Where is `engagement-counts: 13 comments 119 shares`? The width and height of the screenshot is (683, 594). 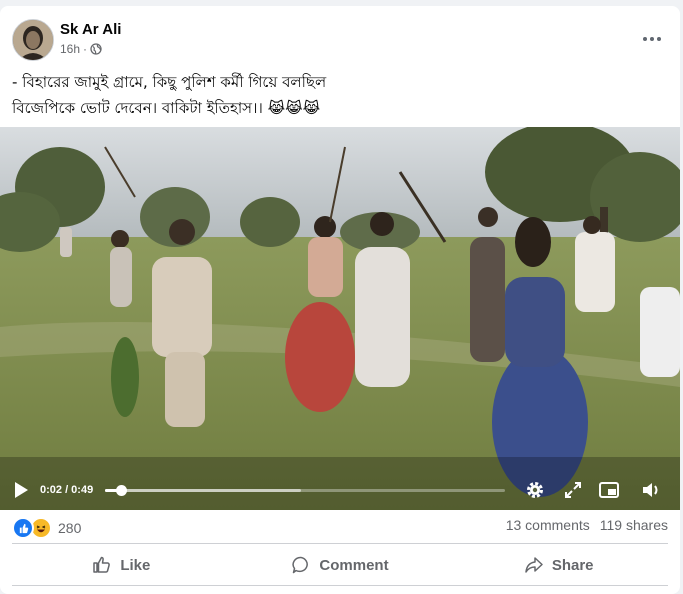 engagement-counts: 13 comments 119 shares is located at coordinates (587, 525).